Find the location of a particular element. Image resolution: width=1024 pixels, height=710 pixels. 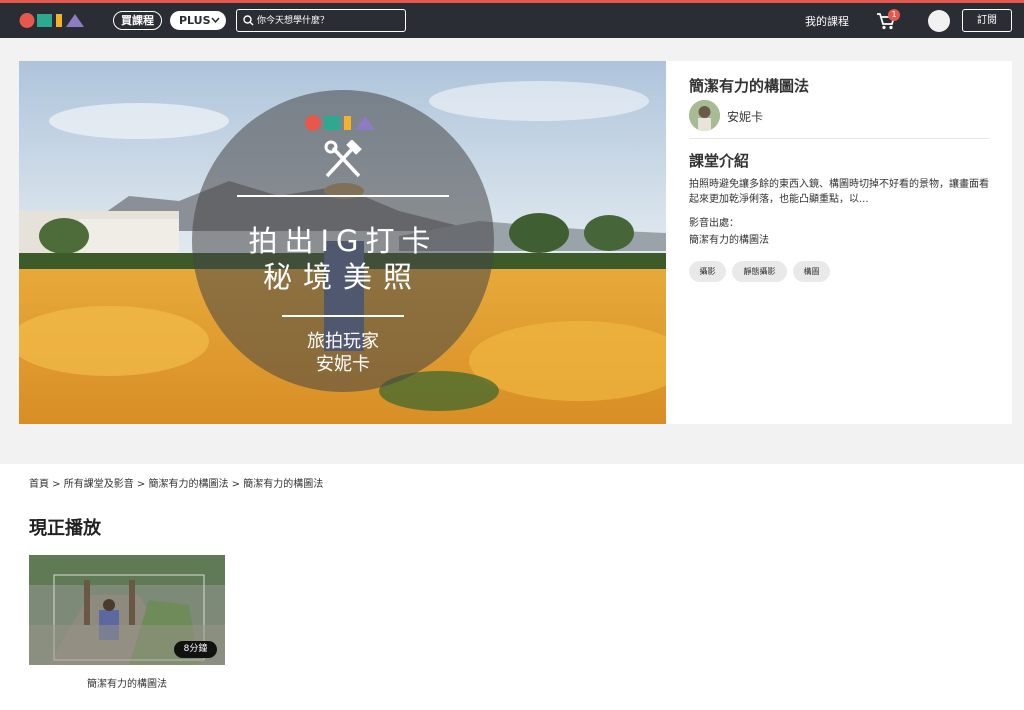

intro-heading: 課堂介紹 is located at coordinates (719, 161).